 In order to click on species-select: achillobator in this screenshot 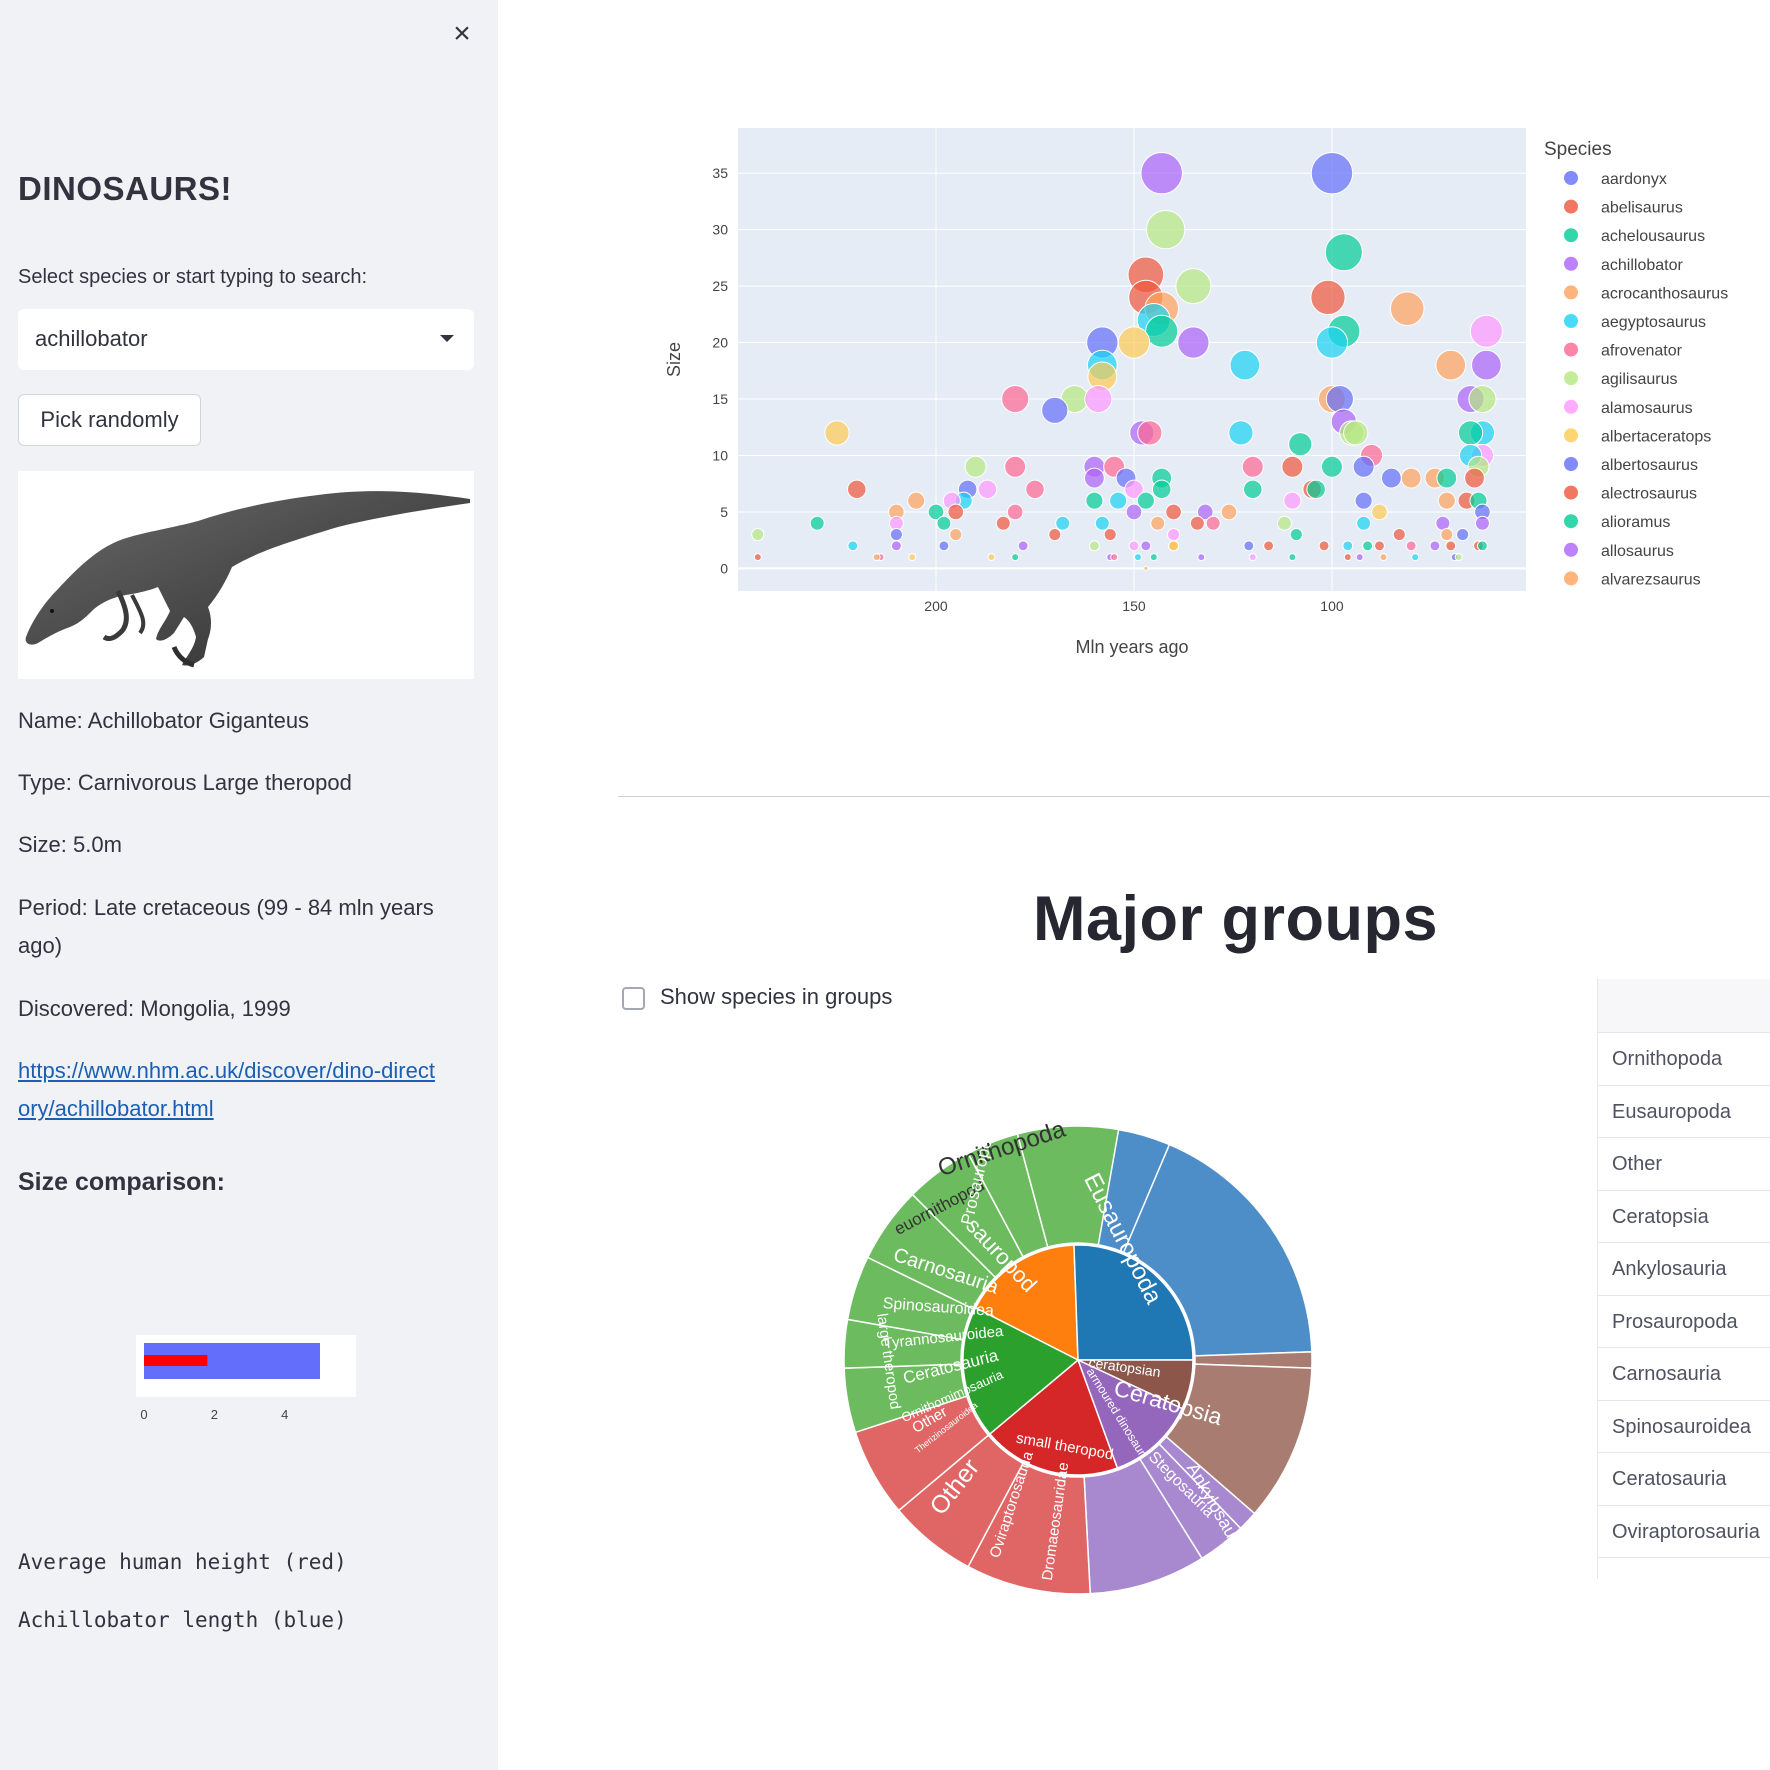, I will do `click(246, 339)`.